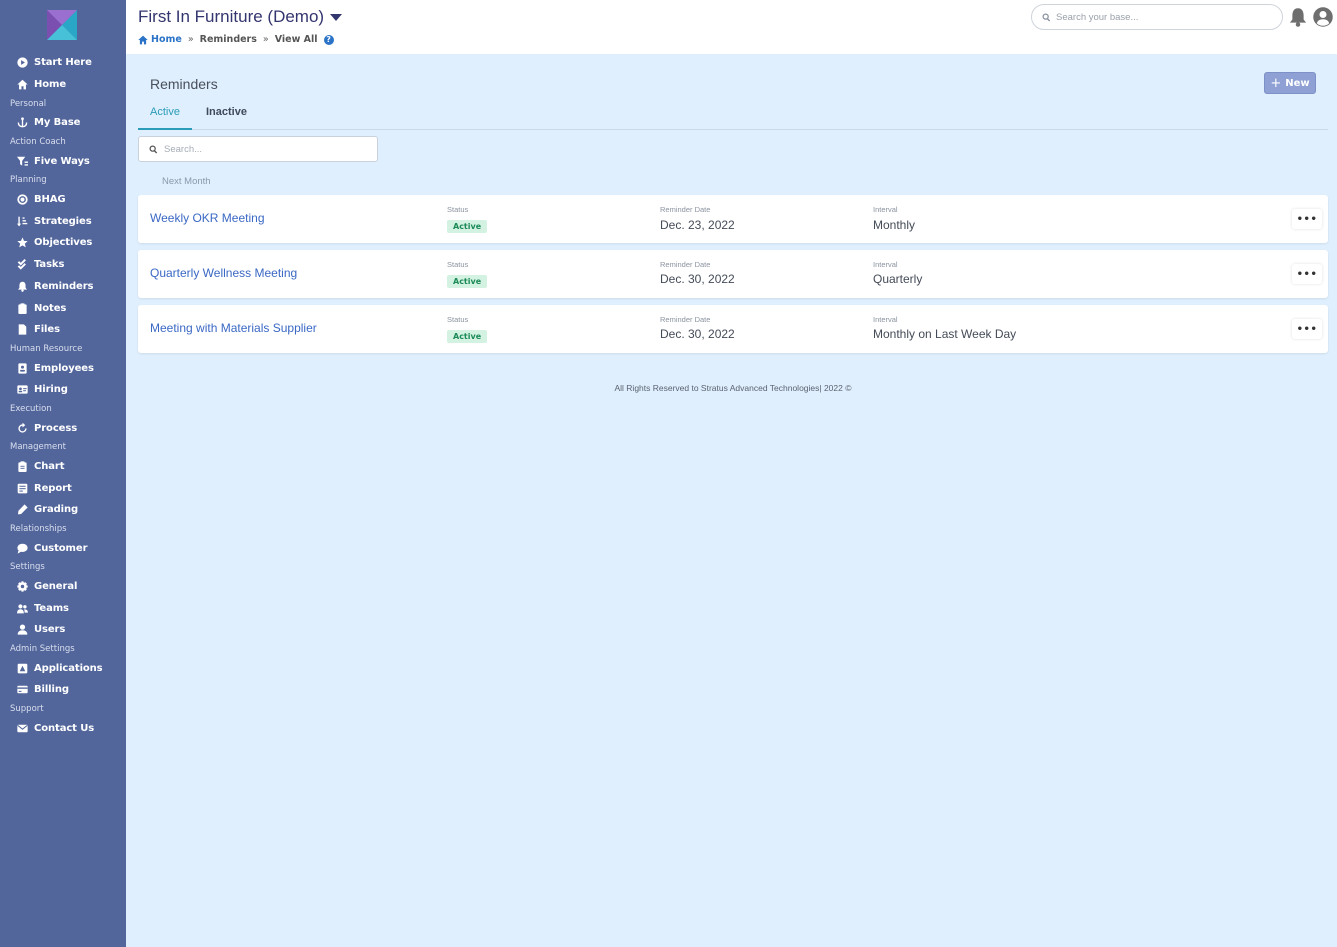 The image size is (1337, 947). What do you see at coordinates (945, 334) in the screenshot?
I see `reminder-interval: Monthly on Last Week Day` at bounding box center [945, 334].